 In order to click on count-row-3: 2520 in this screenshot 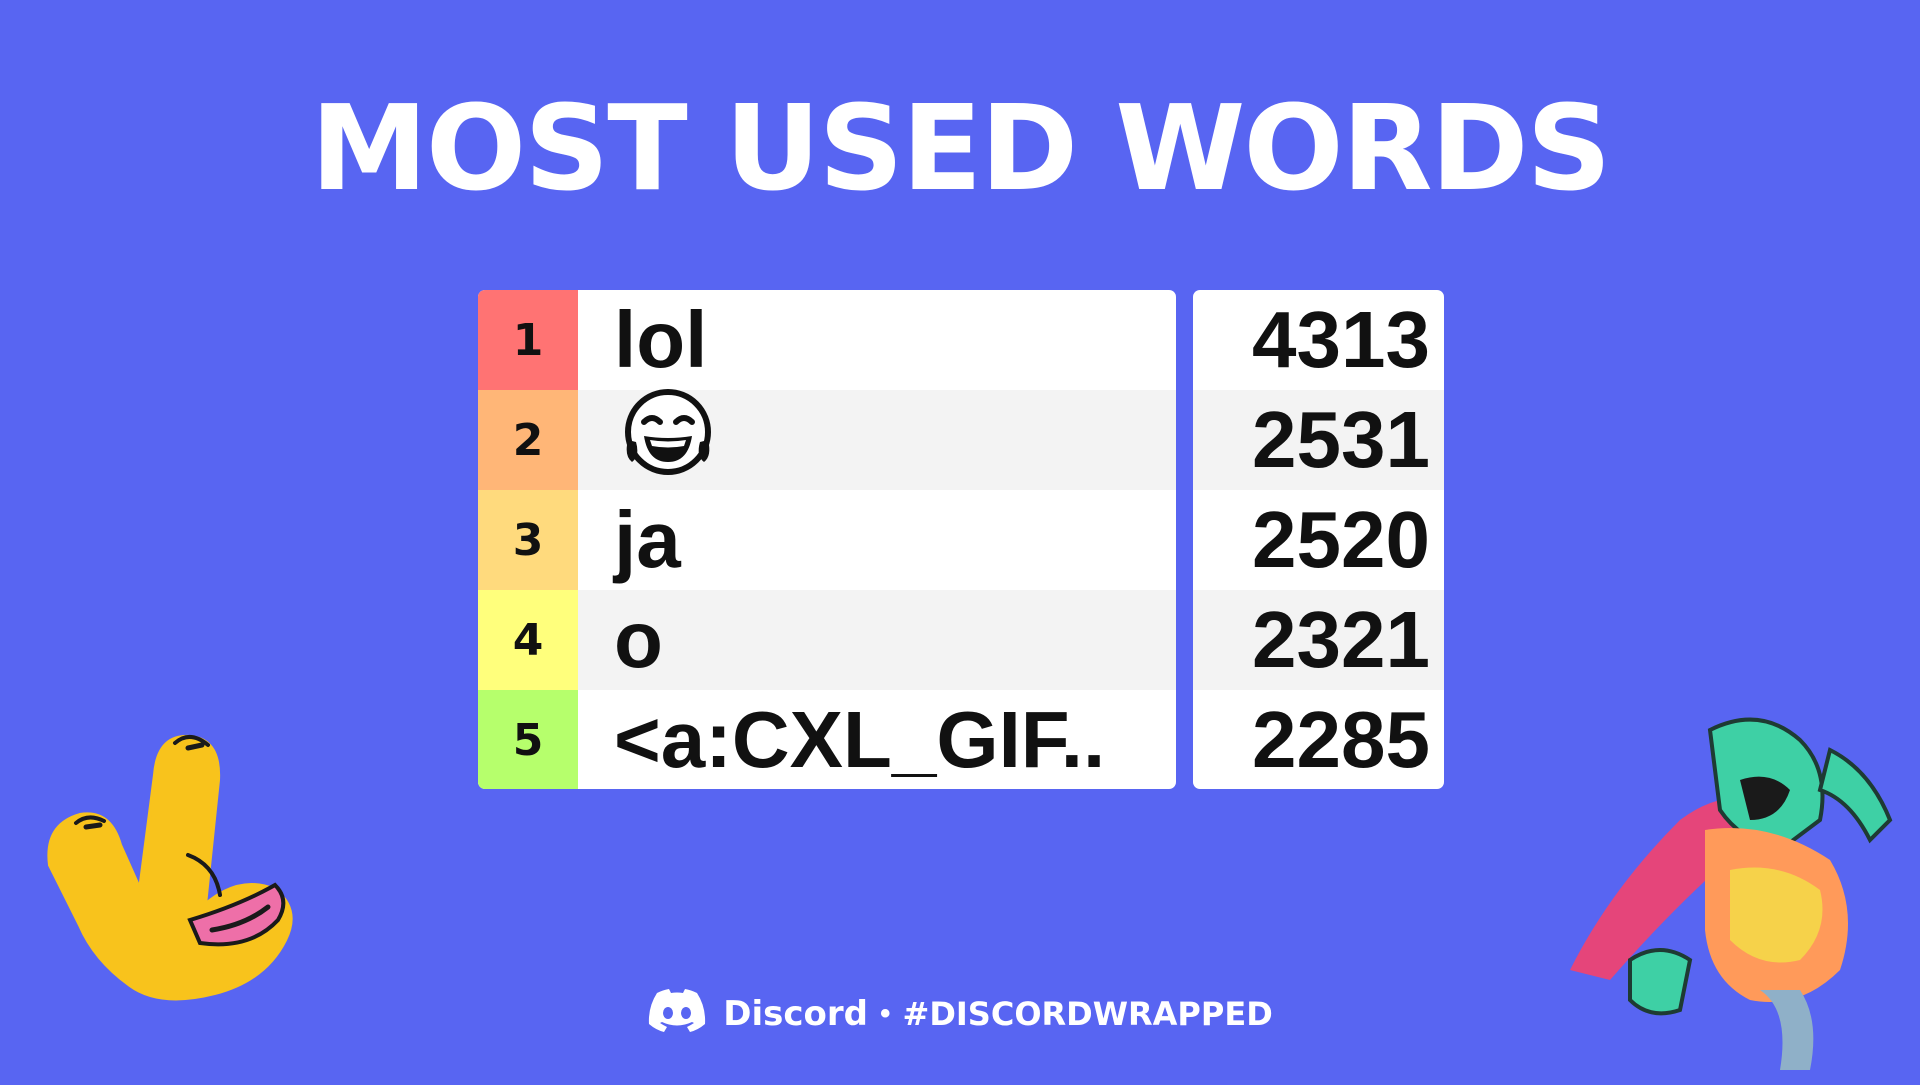, I will do `click(1318, 540)`.